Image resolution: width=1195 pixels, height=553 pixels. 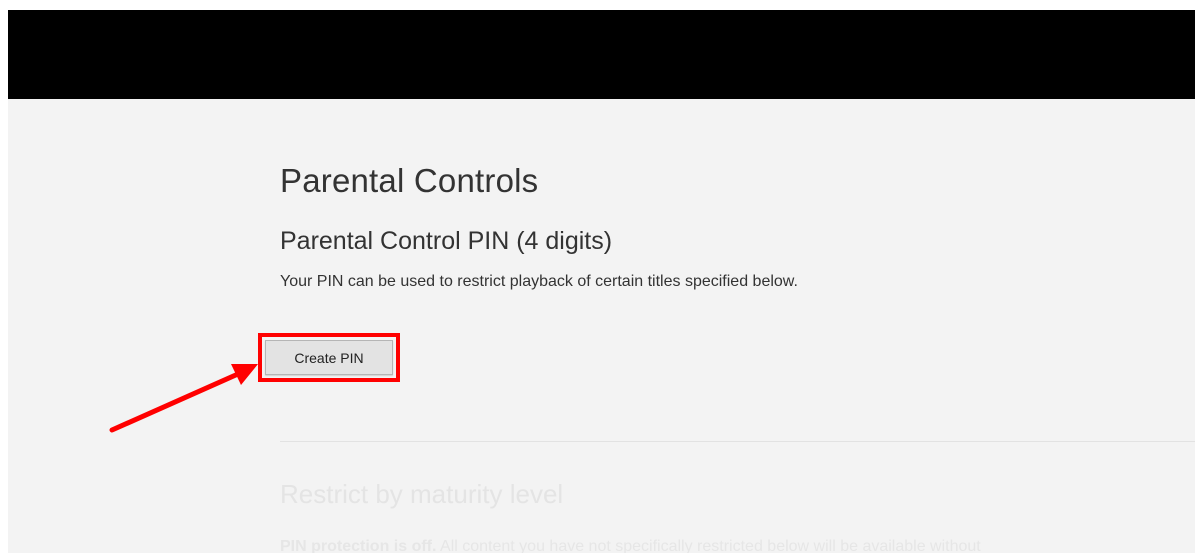 What do you see at coordinates (422, 494) in the screenshot?
I see `maturity-section-title: Restrict by maturity level` at bounding box center [422, 494].